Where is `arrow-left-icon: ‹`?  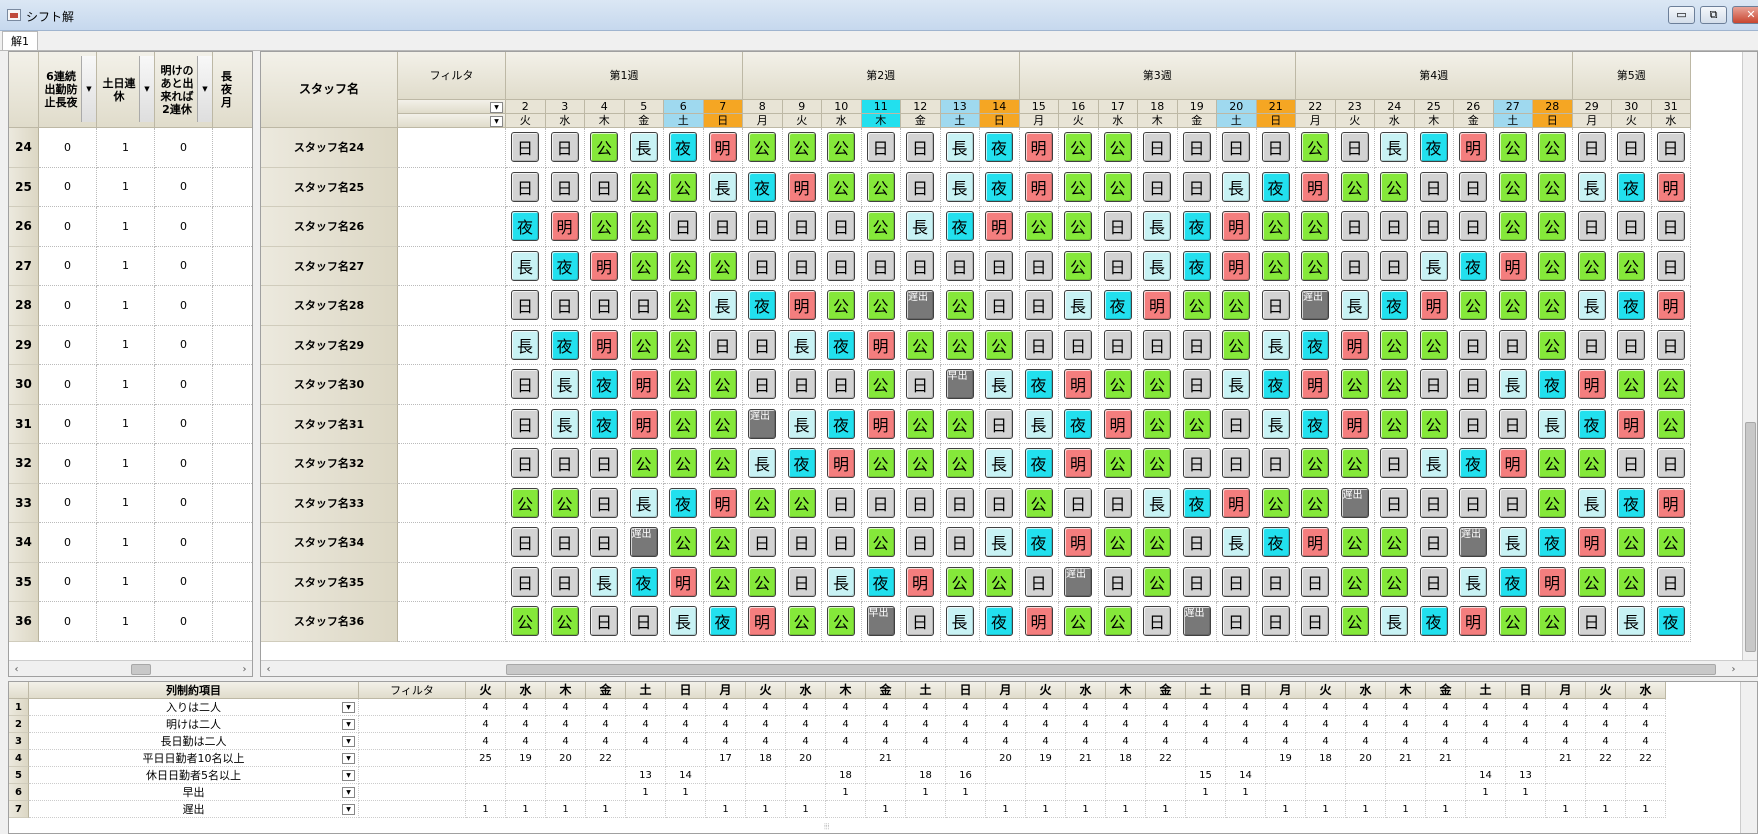
arrow-left-icon: ‹ is located at coordinates (16, 669).